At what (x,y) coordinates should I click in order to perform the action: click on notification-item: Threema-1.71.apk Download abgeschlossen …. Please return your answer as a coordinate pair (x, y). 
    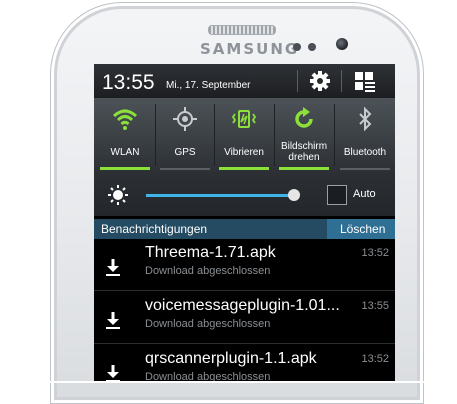
    Looking at the image, I should click on (244, 265).